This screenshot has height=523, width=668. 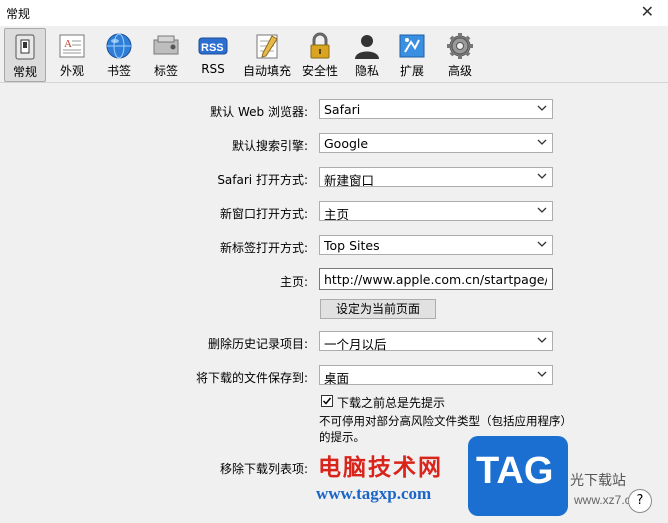 What do you see at coordinates (412, 46) in the screenshot?
I see `puzzle-icon` at bounding box center [412, 46].